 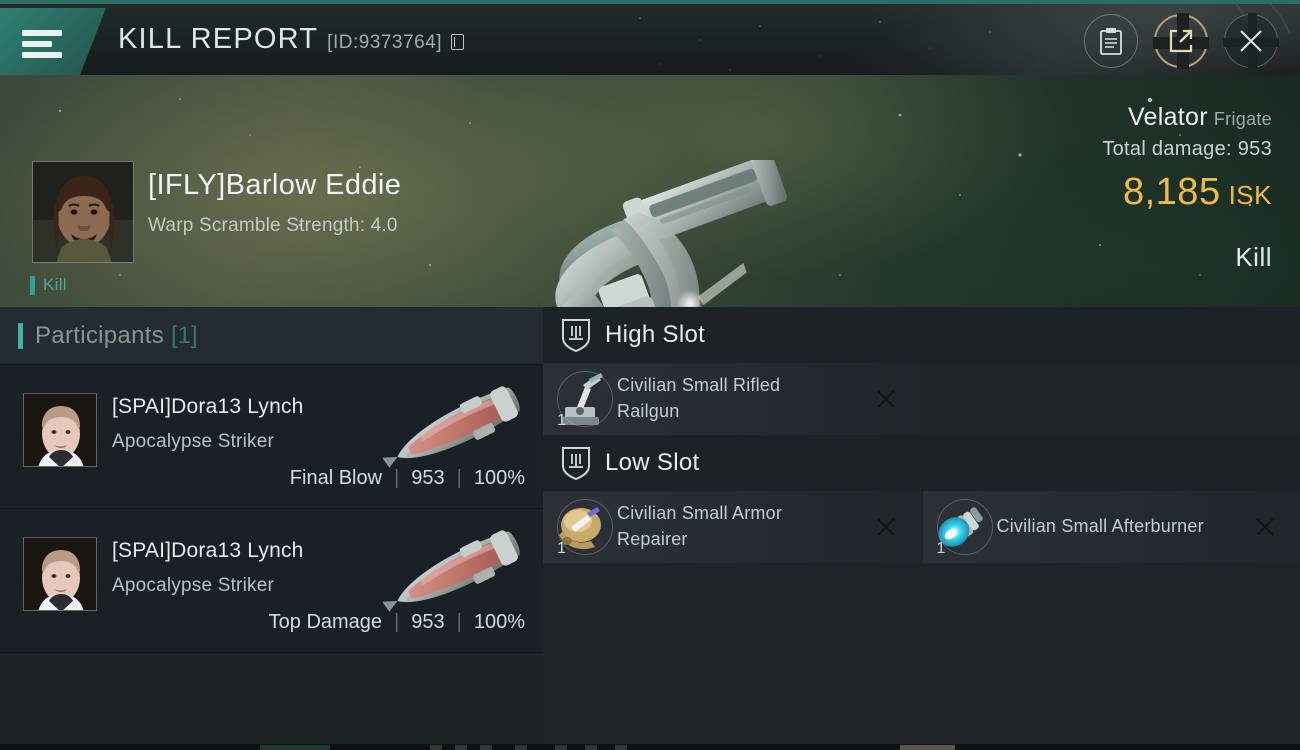 I want to click on page-title-text: KILL REPORT, so click(x=218, y=39).